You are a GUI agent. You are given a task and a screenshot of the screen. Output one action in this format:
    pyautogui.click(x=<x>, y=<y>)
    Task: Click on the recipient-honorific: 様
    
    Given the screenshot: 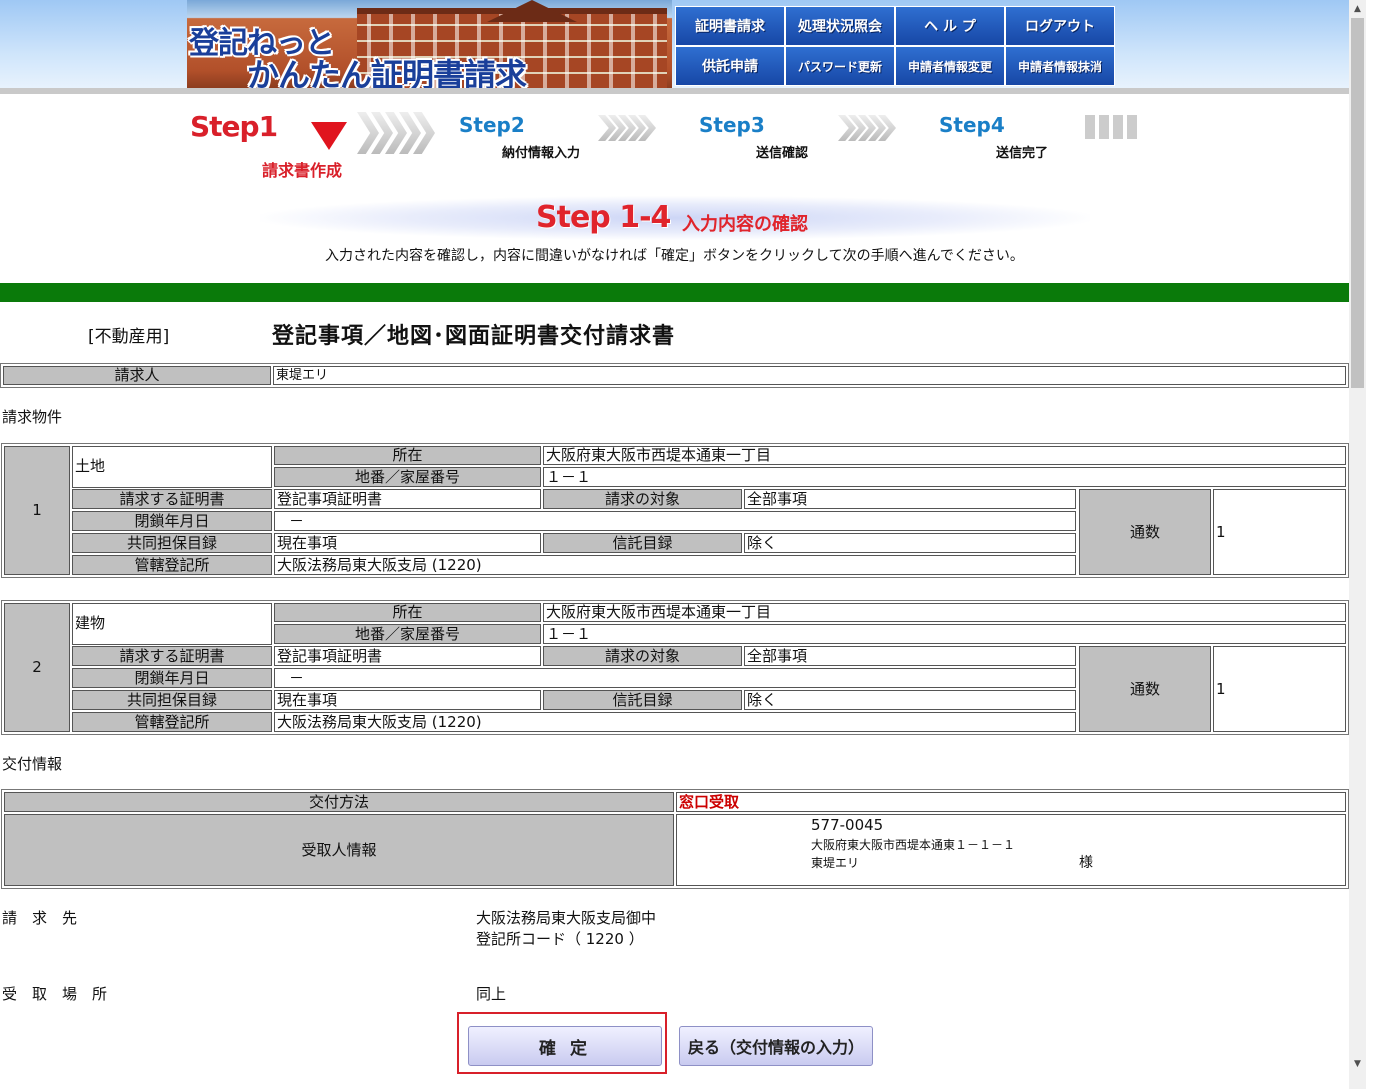 What is the action you would take?
    pyautogui.click(x=1086, y=863)
    